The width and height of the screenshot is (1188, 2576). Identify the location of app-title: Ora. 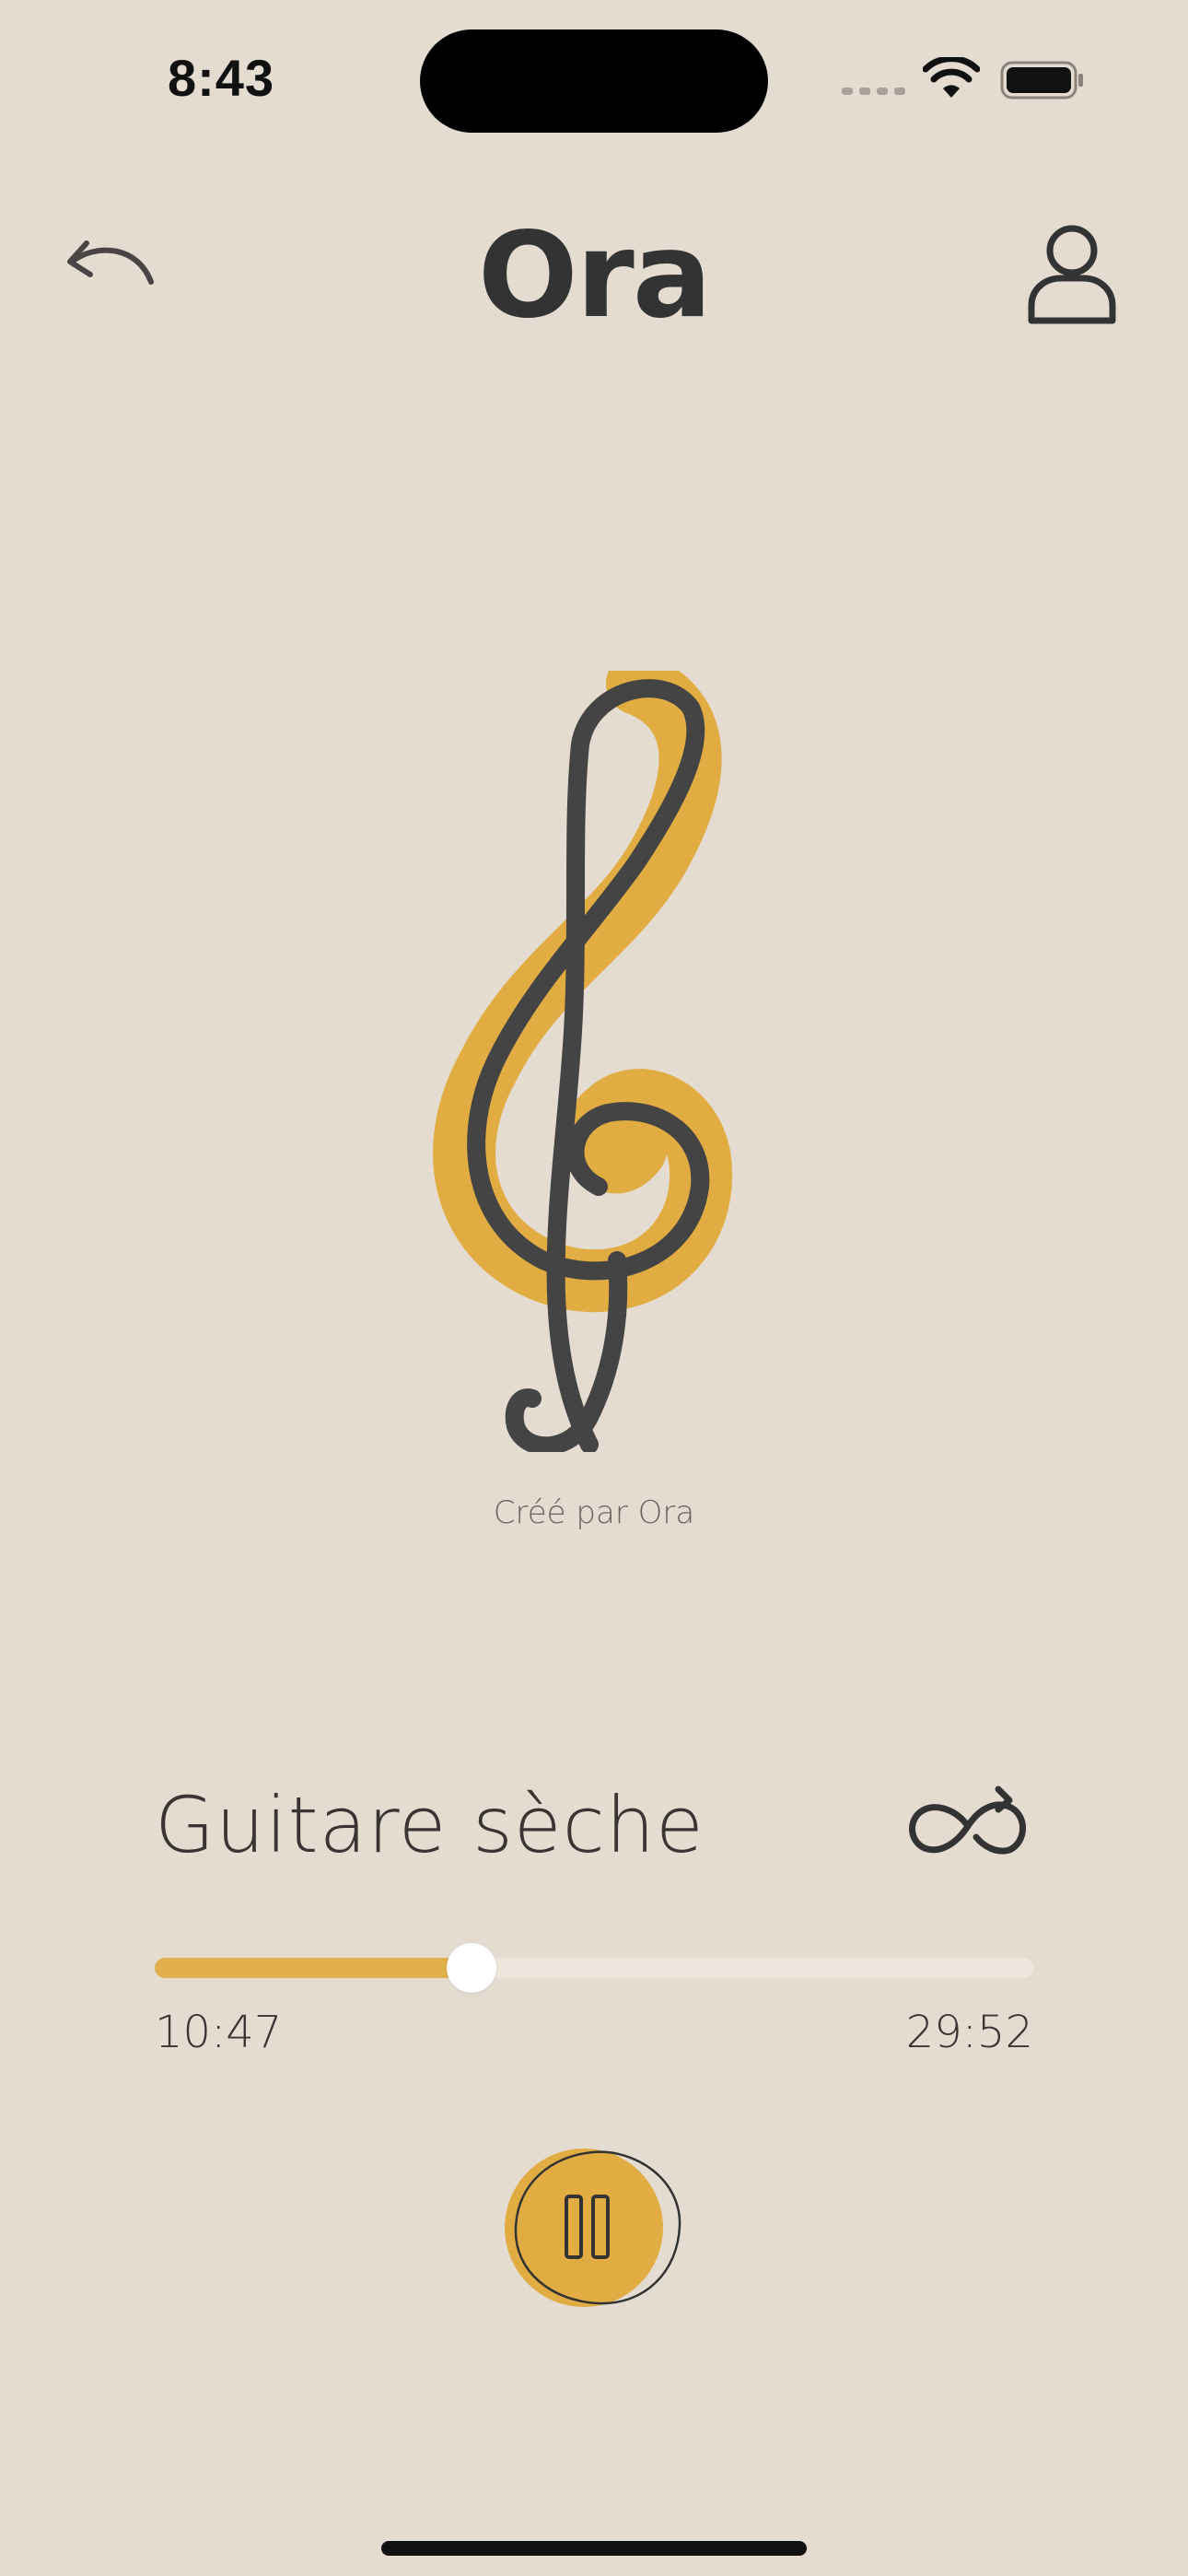
(594, 276).